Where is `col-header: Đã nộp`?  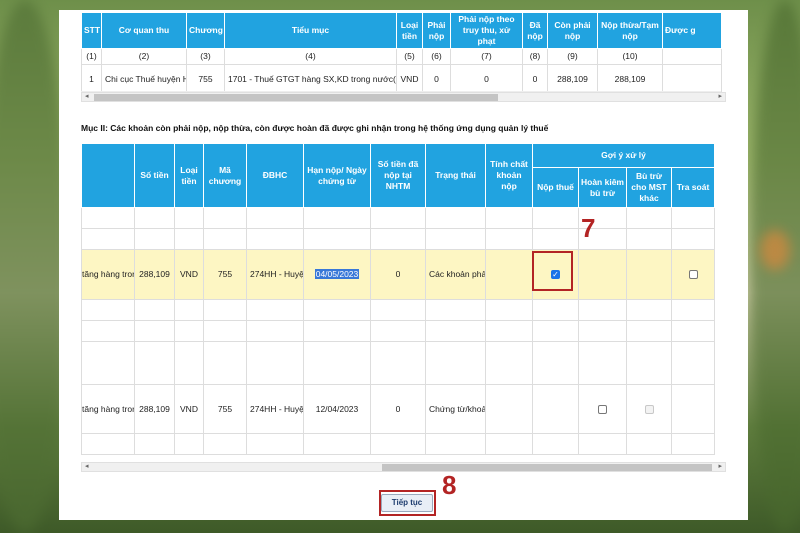
col-header: Đã nộp is located at coordinates (535, 30).